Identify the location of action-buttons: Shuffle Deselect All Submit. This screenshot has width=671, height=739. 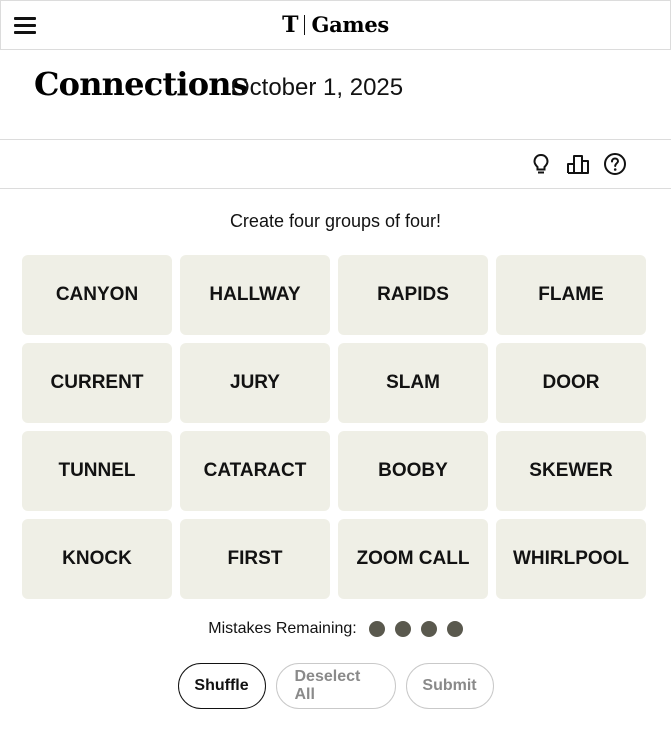
(335, 686).